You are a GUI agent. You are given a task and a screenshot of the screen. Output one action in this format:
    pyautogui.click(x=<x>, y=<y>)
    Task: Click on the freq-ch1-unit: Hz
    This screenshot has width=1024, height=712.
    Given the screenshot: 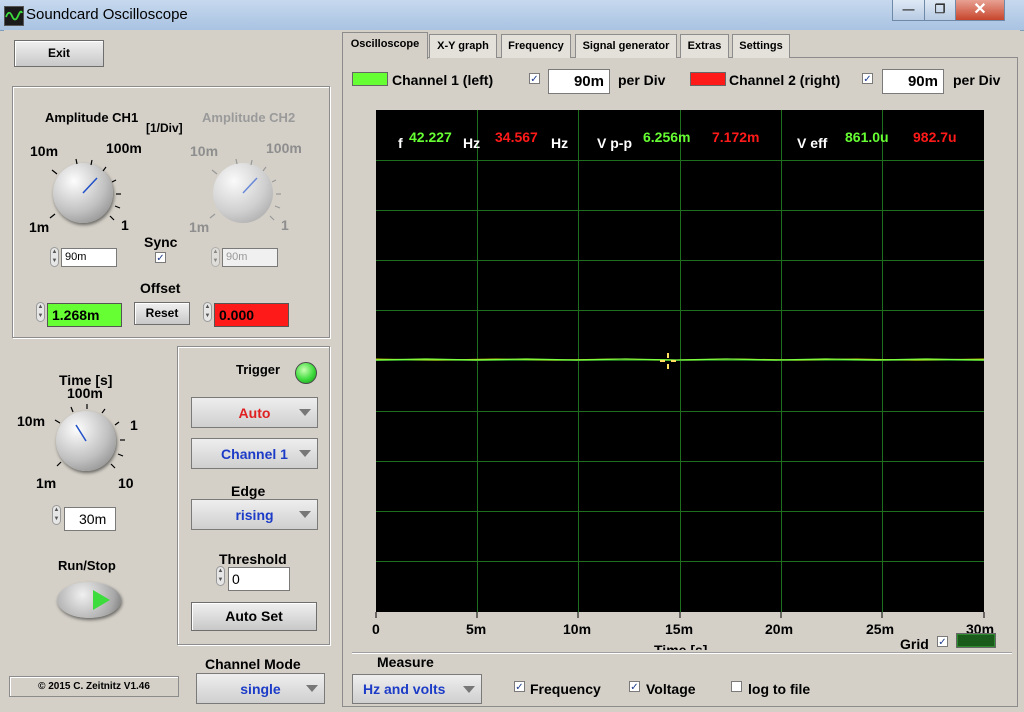 What is the action you would take?
    pyautogui.click(x=472, y=143)
    